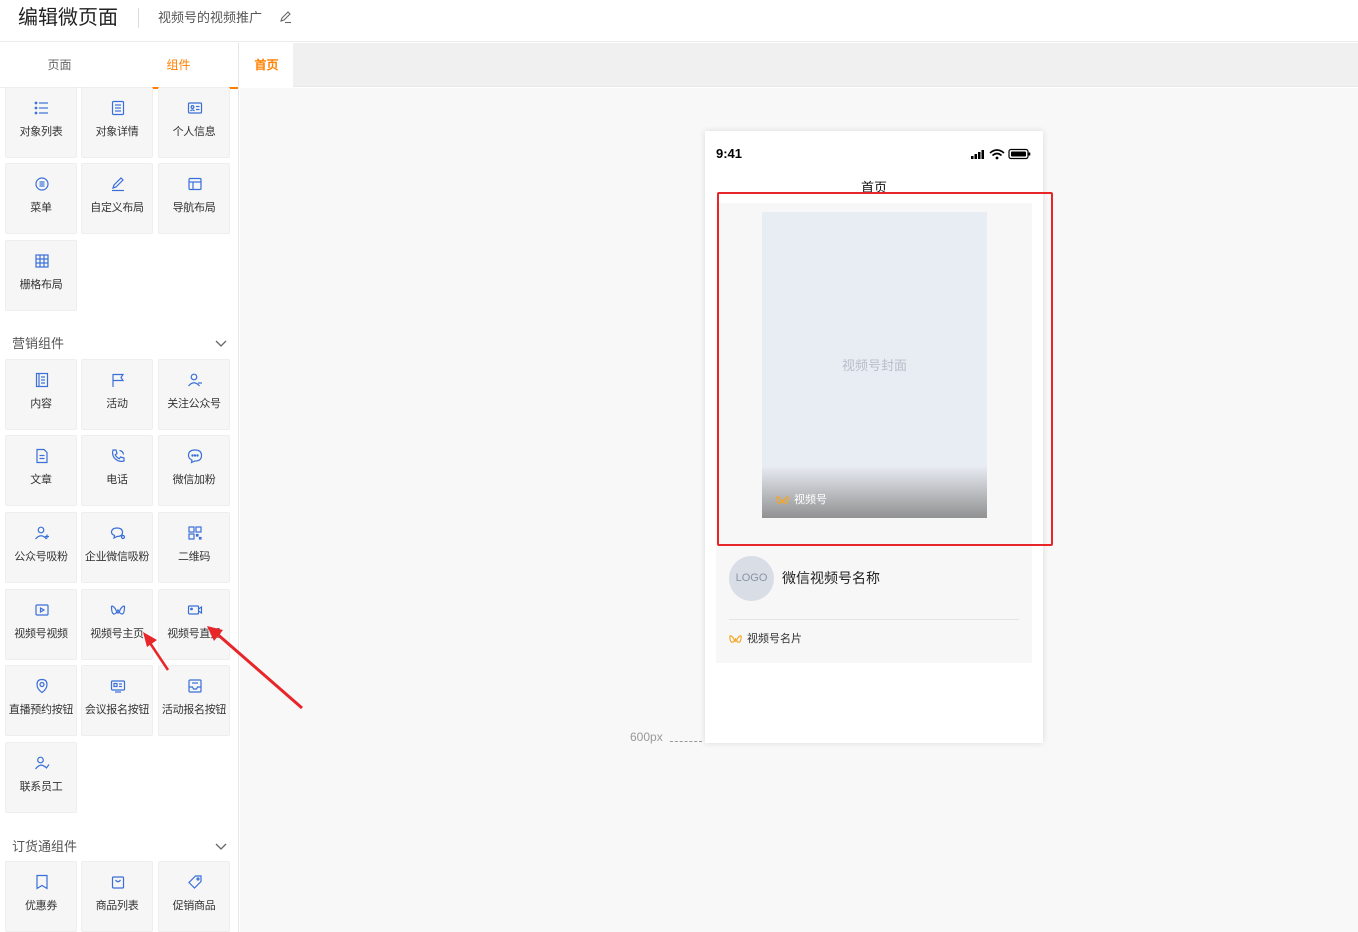 This screenshot has height=932, width=1358. What do you see at coordinates (799, 65) in the screenshot?
I see `canvas-page-tabs: 首页` at bounding box center [799, 65].